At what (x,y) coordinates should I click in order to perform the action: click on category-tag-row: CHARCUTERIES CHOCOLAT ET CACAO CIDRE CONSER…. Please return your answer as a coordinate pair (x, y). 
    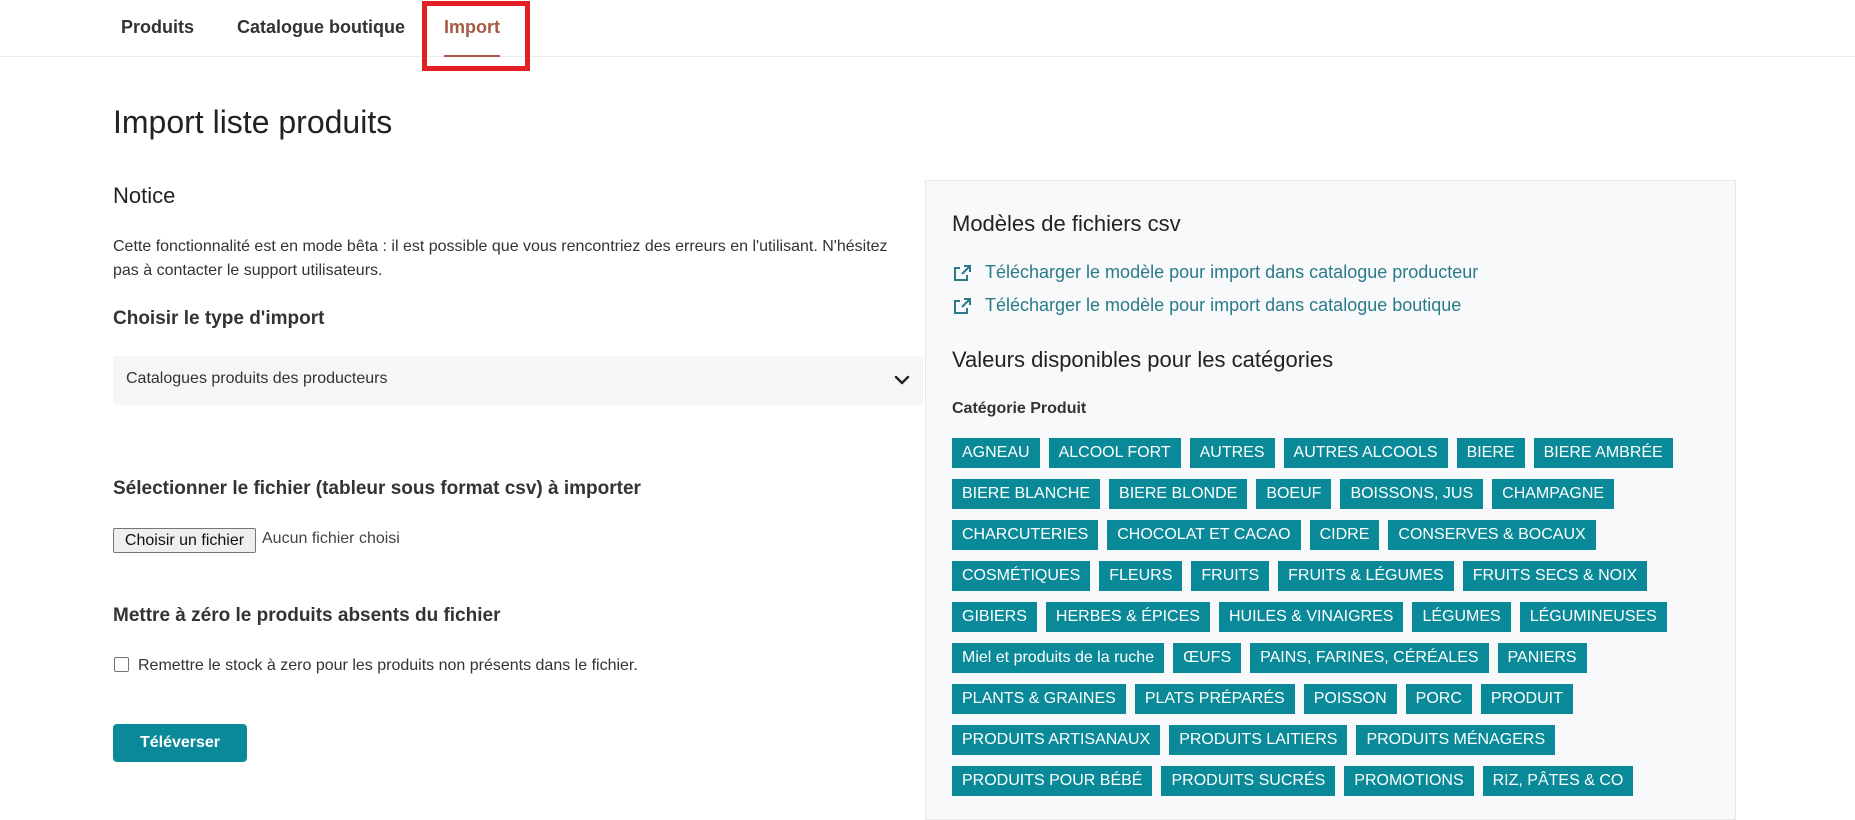
    Looking at the image, I should click on (1337, 535).